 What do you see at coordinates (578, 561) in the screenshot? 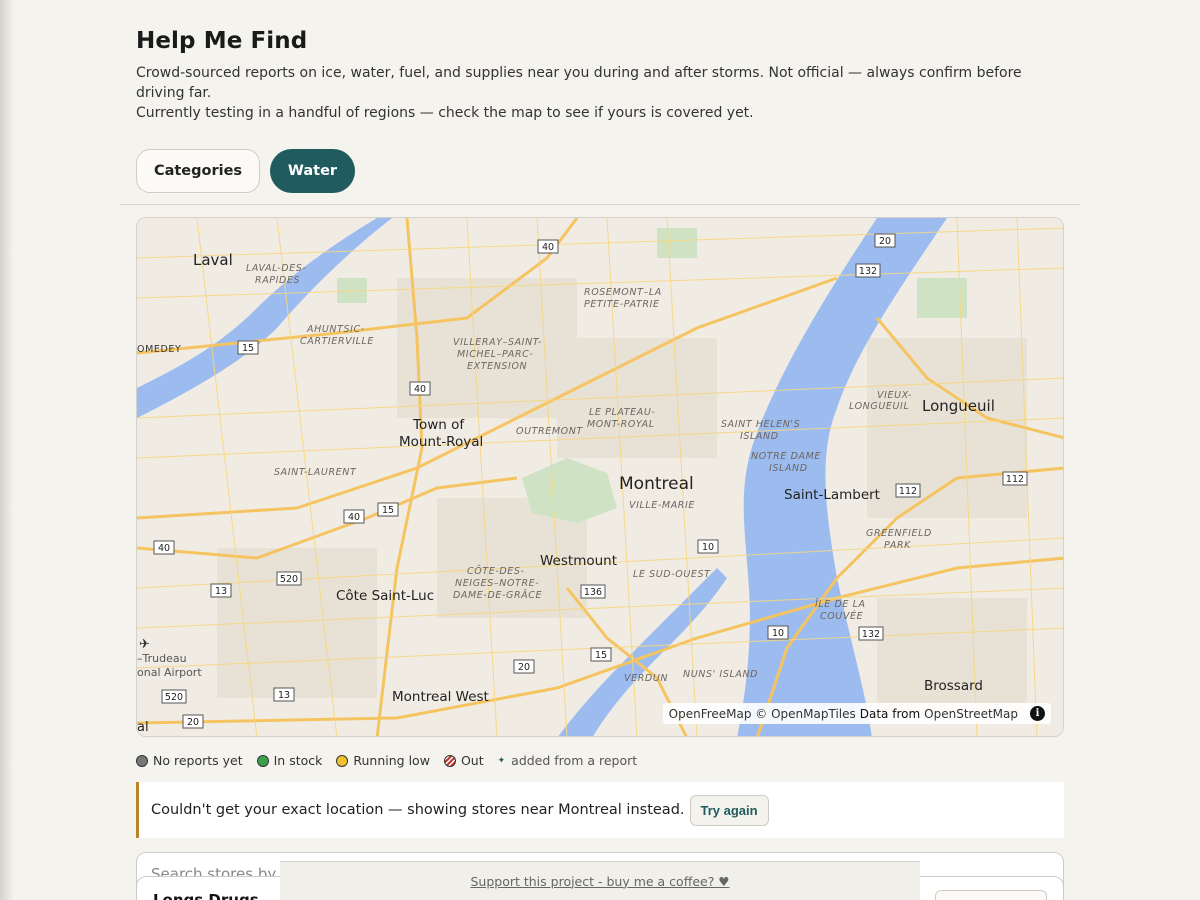
I see `label-westmount: Westmount` at bounding box center [578, 561].